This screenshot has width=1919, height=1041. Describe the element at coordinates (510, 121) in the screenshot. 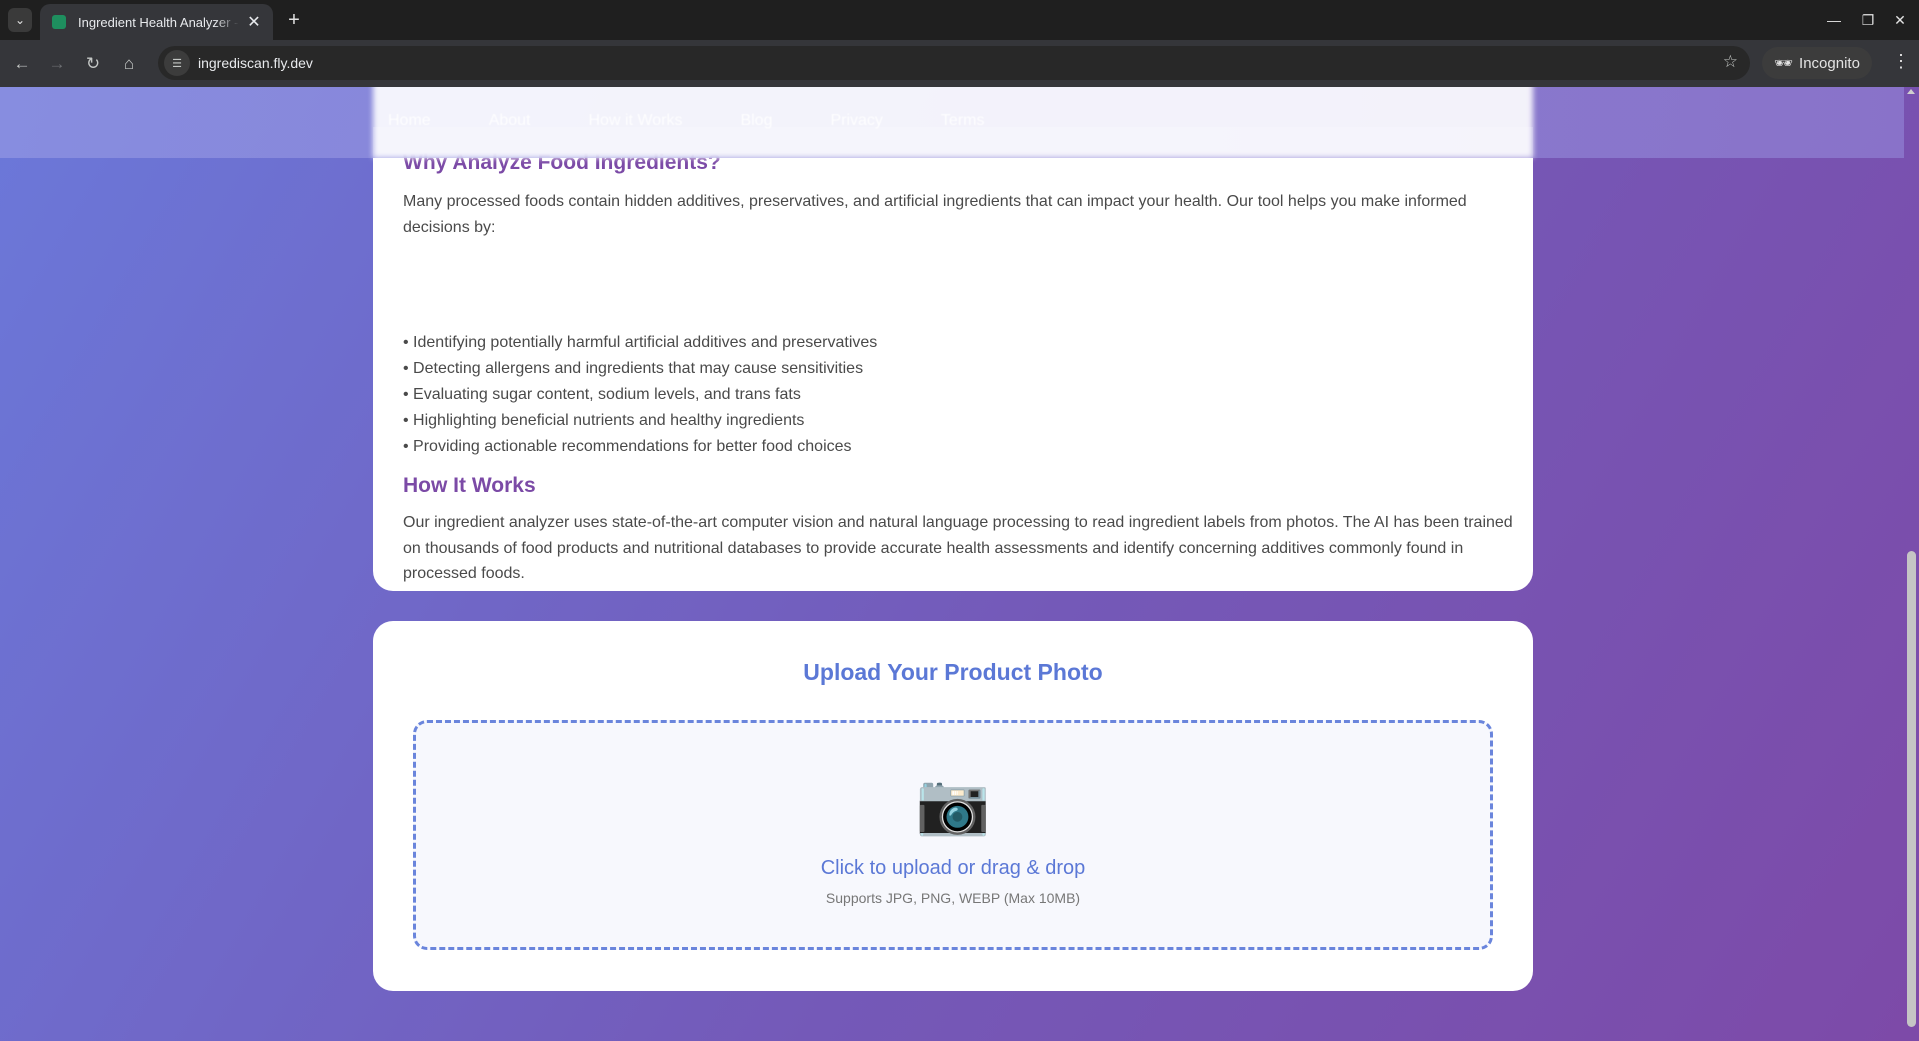

I see `nav-link-about: About` at that location.